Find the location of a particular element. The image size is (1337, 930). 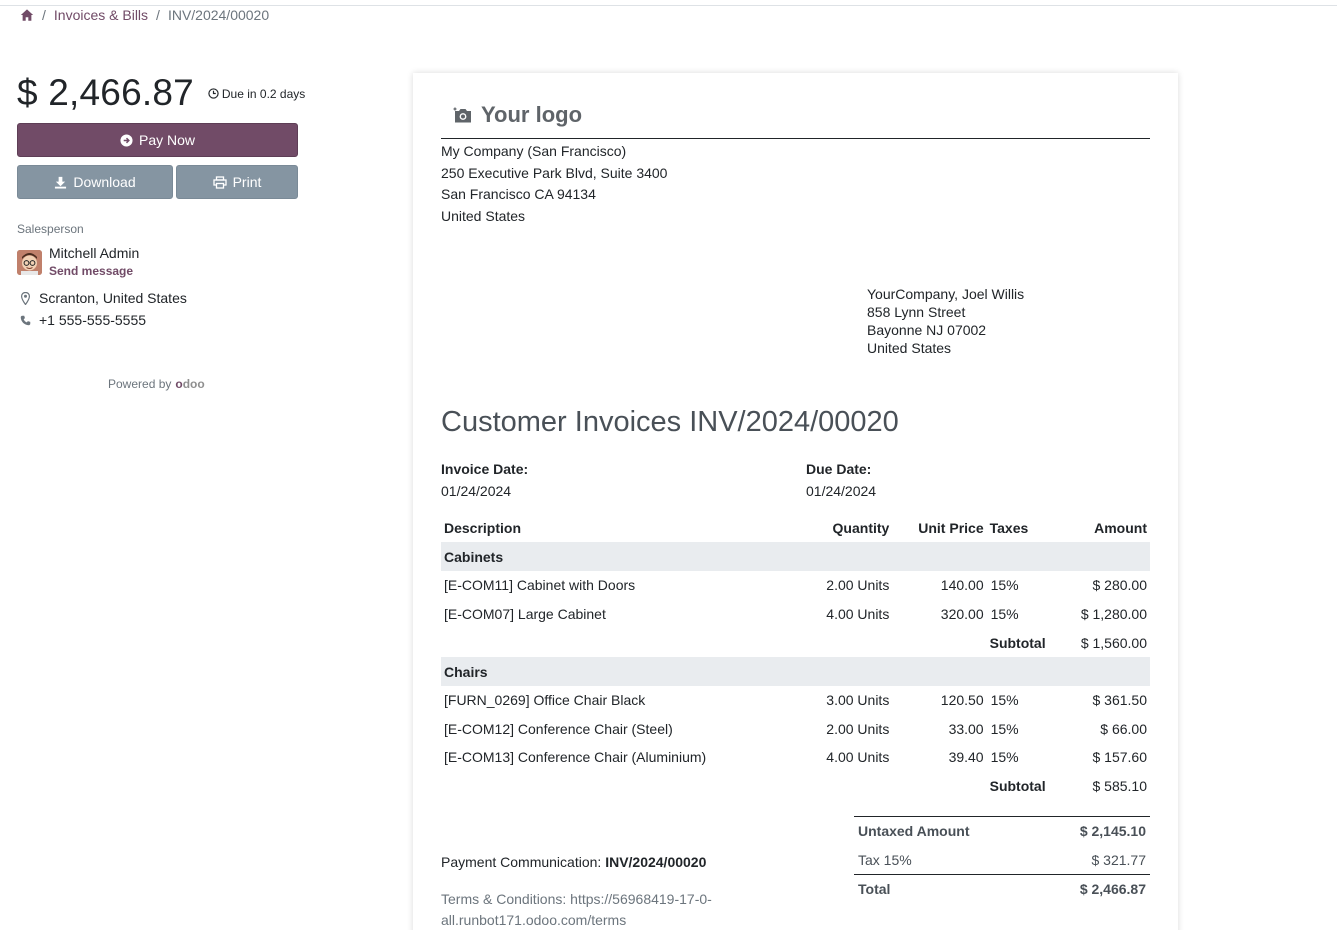

payment-communication-value: INV/2024/00020 is located at coordinates (656, 862).